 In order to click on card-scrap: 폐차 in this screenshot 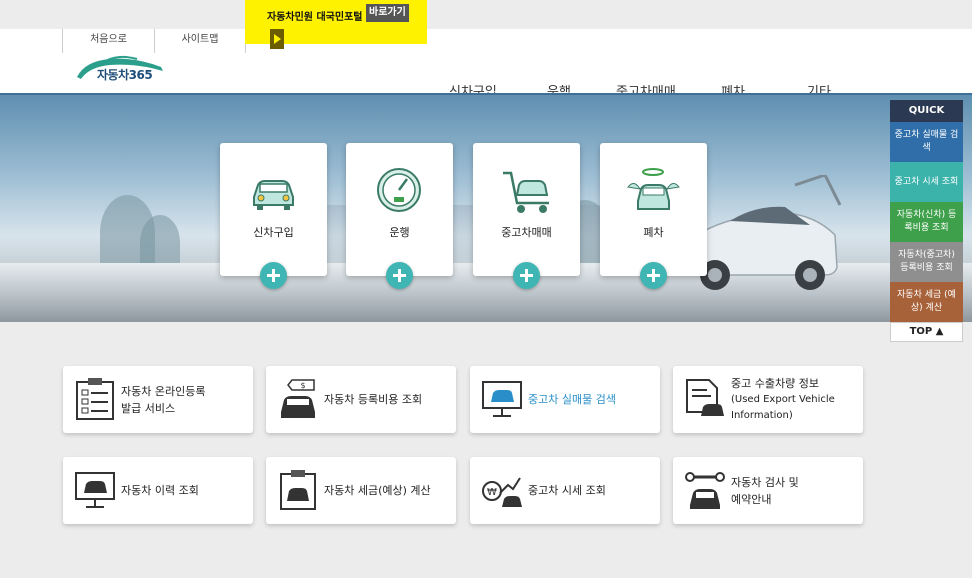, I will do `click(653, 216)`.